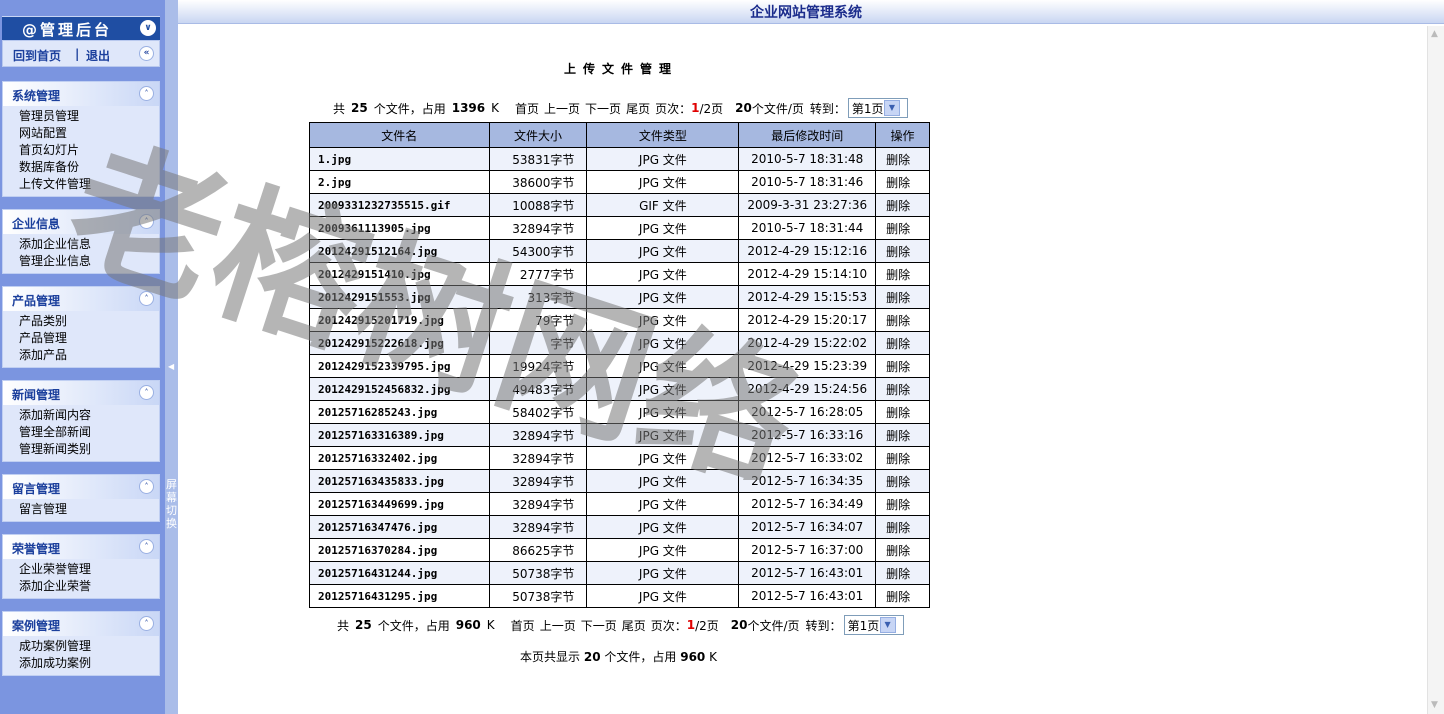  What do you see at coordinates (621, 69) in the screenshot?
I see `page-title: 上传文件管理` at bounding box center [621, 69].